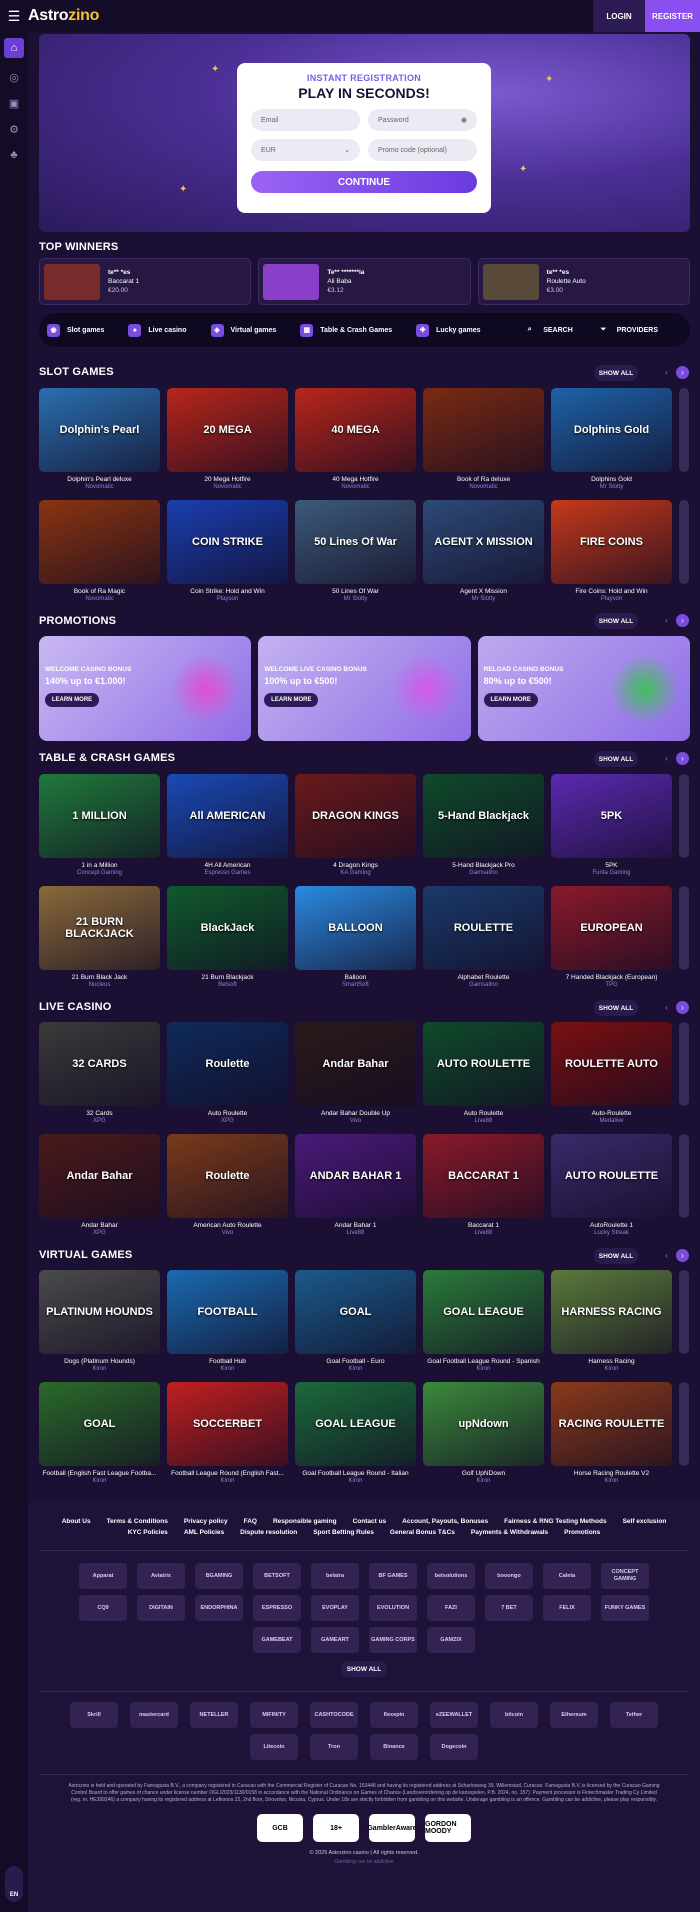 This screenshot has width=700, height=1912. Describe the element at coordinates (99, 551) in the screenshot. I see `game-tile: Book of Ra Magic Novomatic` at that location.